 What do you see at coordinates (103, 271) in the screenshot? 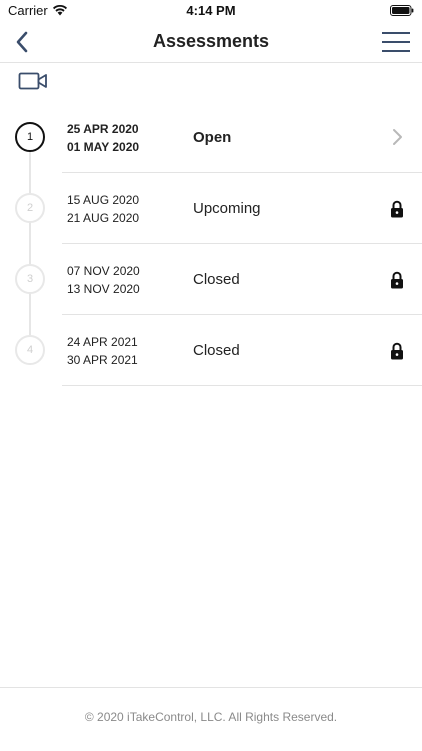
I see `start-date: 07 NOV 2020` at bounding box center [103, 271].